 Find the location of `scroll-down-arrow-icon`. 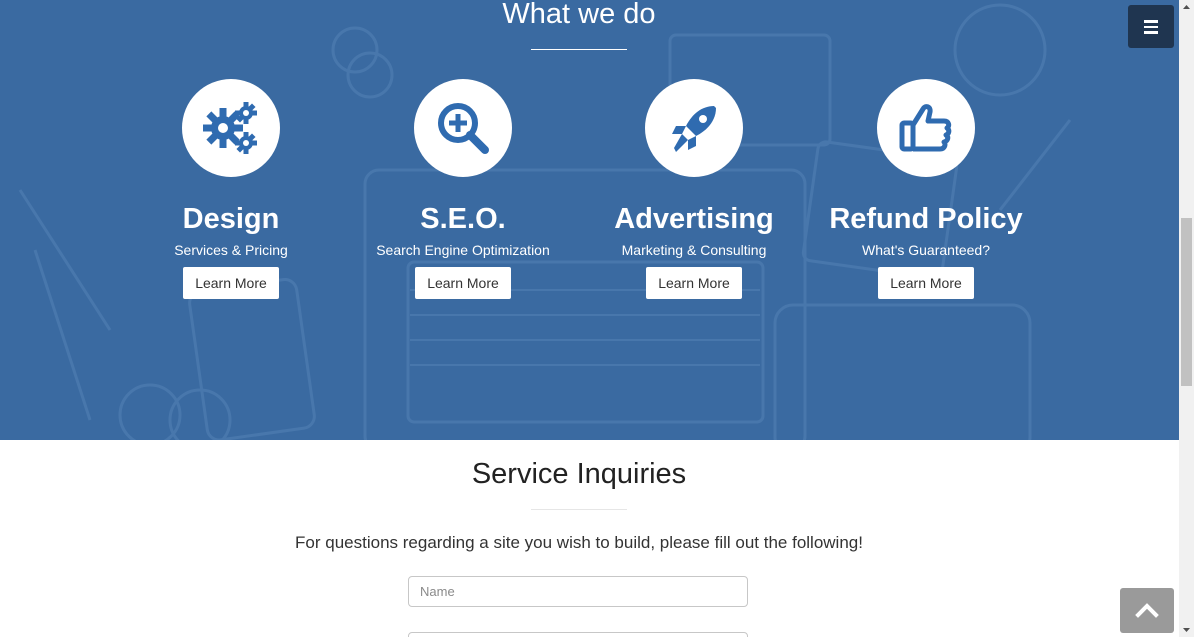

scroll-down-arrow-icon is located at coordinates (1186, 629).